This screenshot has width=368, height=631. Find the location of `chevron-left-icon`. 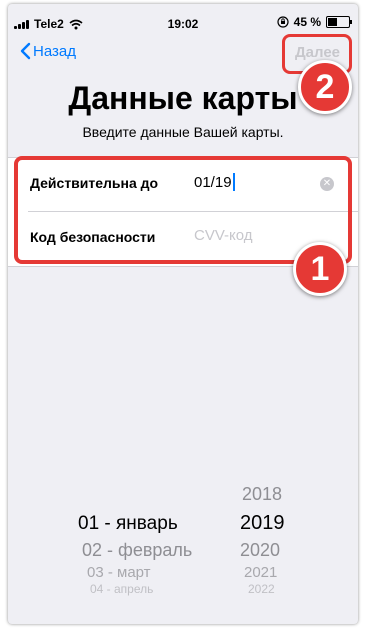

chevron-left-icon is located at coordinates (25, 51).